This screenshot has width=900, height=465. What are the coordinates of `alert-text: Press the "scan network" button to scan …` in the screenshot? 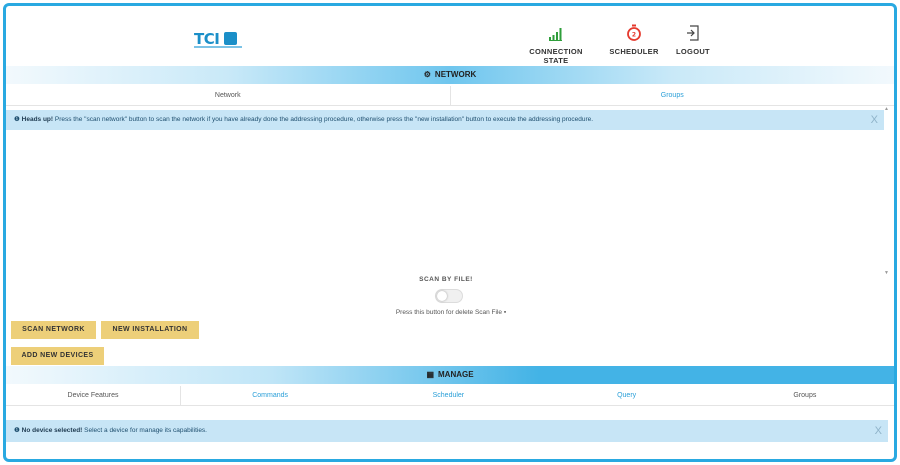 It's located at (323, 119).